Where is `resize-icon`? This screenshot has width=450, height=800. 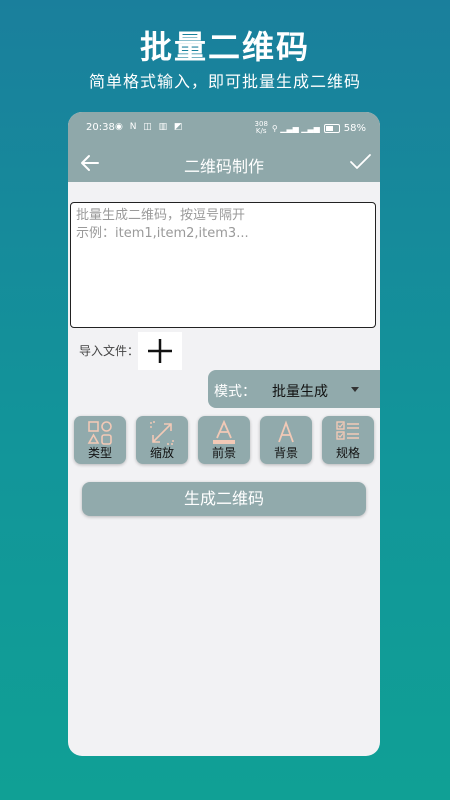
resize-icon is located at coordinates (162, 433).